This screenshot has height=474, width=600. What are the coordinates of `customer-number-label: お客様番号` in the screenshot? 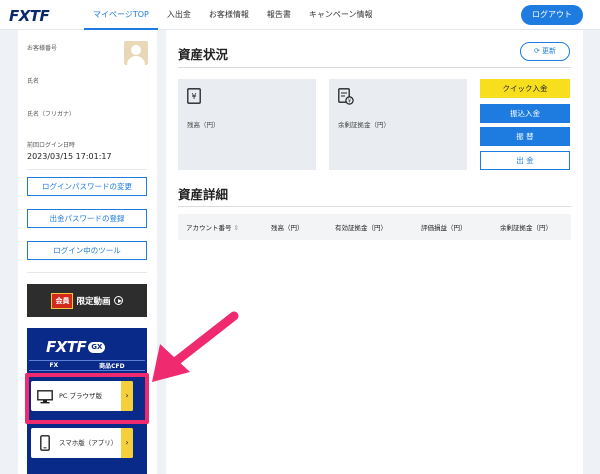 It's located at (42, 48).